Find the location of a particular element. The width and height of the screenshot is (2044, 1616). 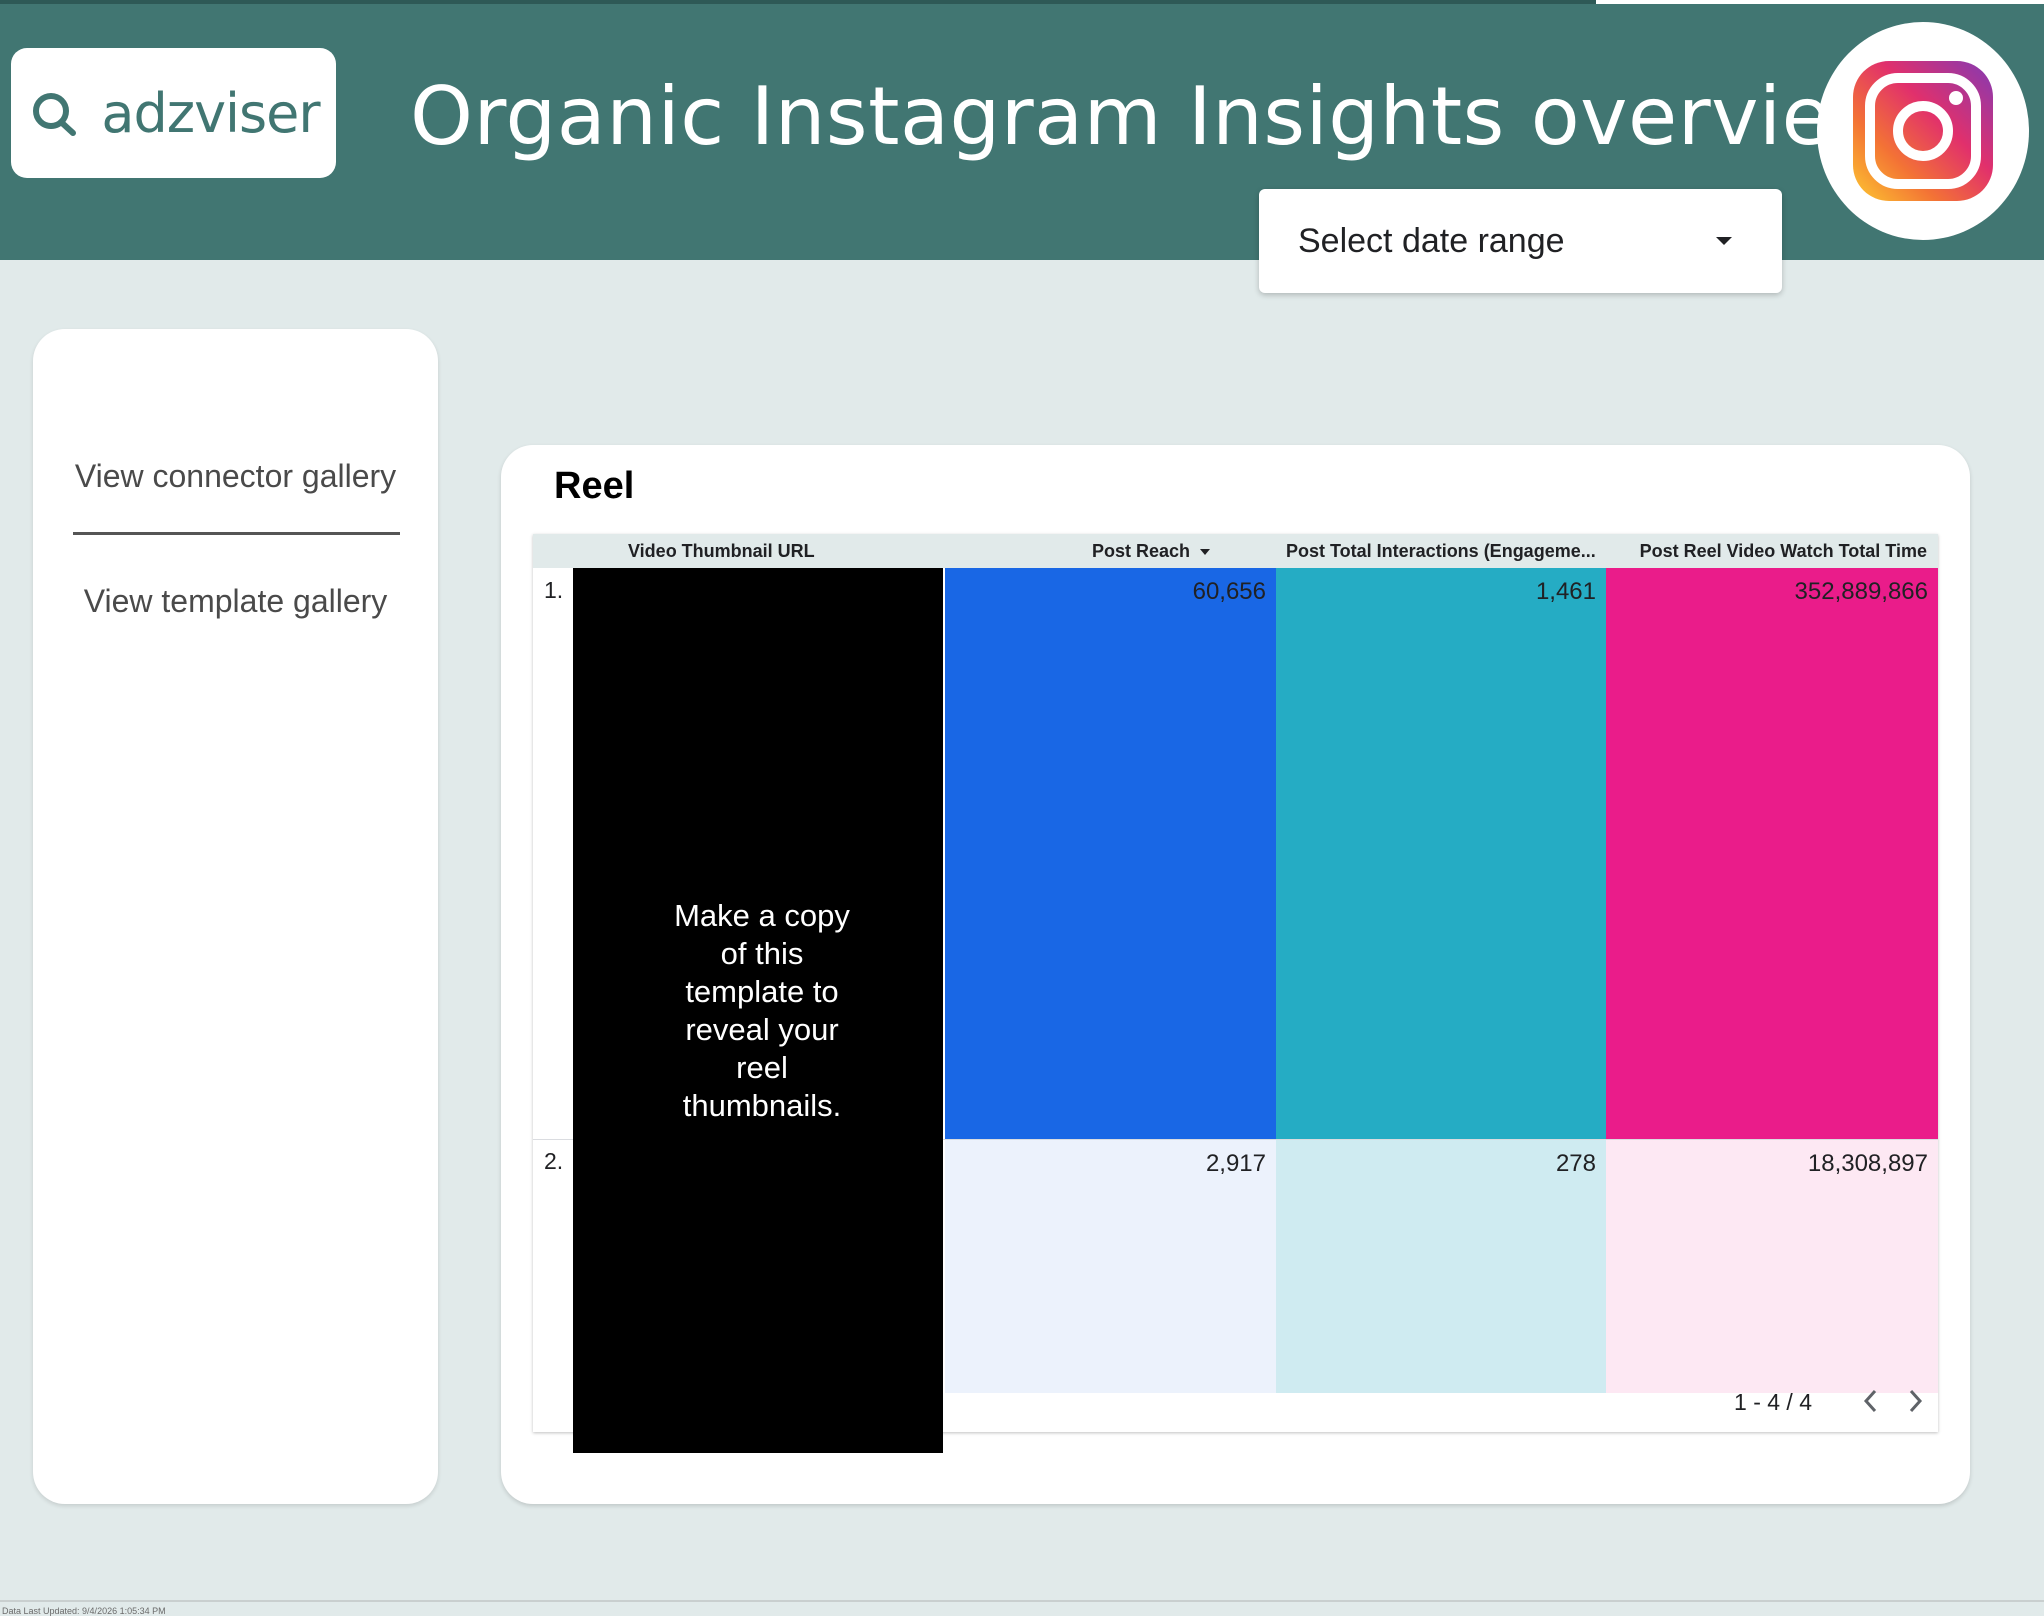

cell-value: 2,917 is located at coordinates (1235, 1163).